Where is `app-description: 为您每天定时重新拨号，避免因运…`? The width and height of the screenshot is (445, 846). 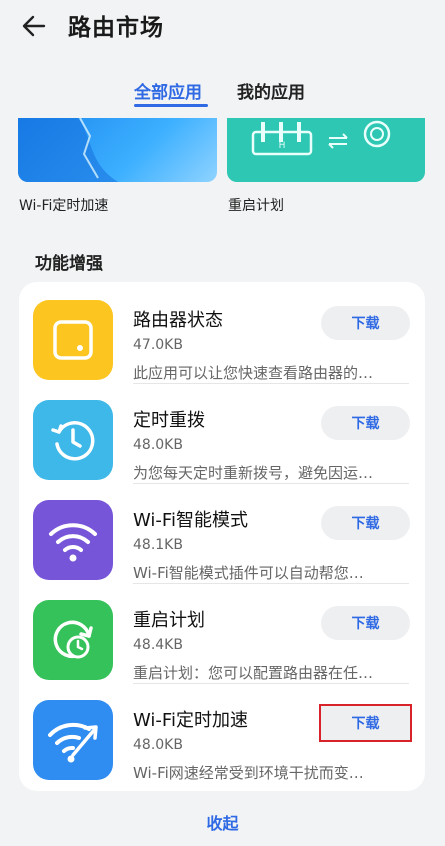
app-description: 为您每天定时重新拨号，避免因运… is located at coordinates (253, 473).